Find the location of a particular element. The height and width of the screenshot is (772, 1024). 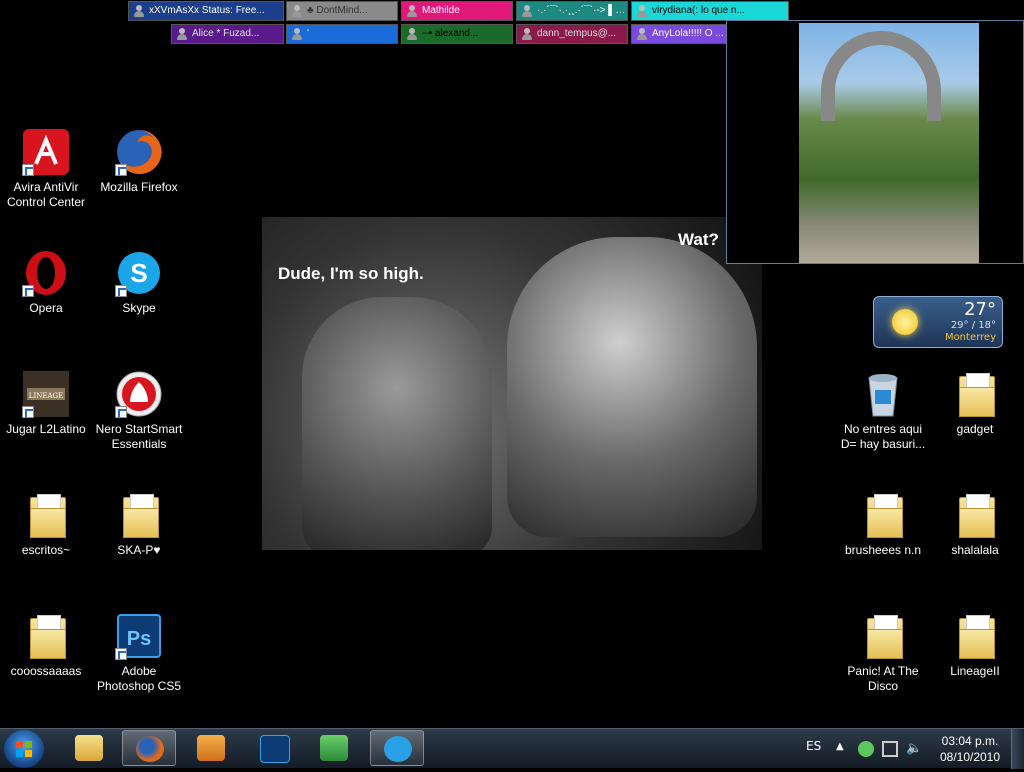

taskbar-media-player is located at coordinates (211, 748).